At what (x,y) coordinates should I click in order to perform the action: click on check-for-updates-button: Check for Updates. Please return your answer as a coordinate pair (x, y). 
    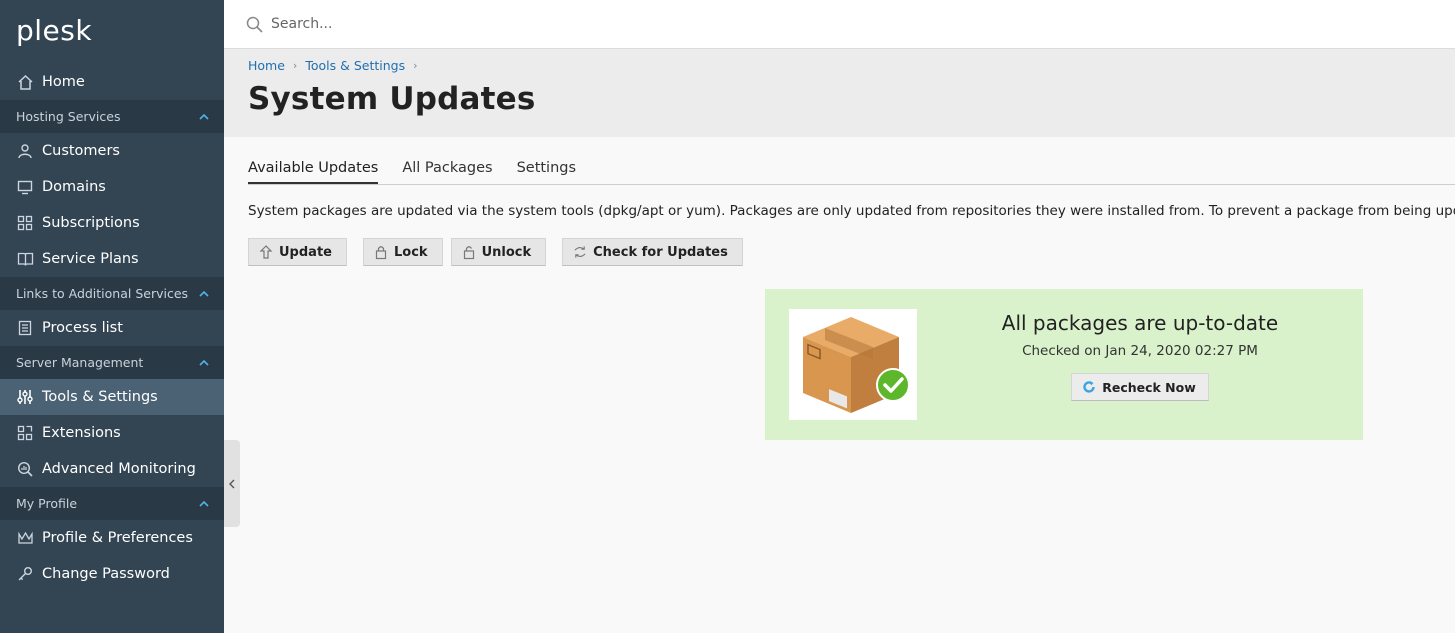
    Looking at the image, I should click on (652, 252).